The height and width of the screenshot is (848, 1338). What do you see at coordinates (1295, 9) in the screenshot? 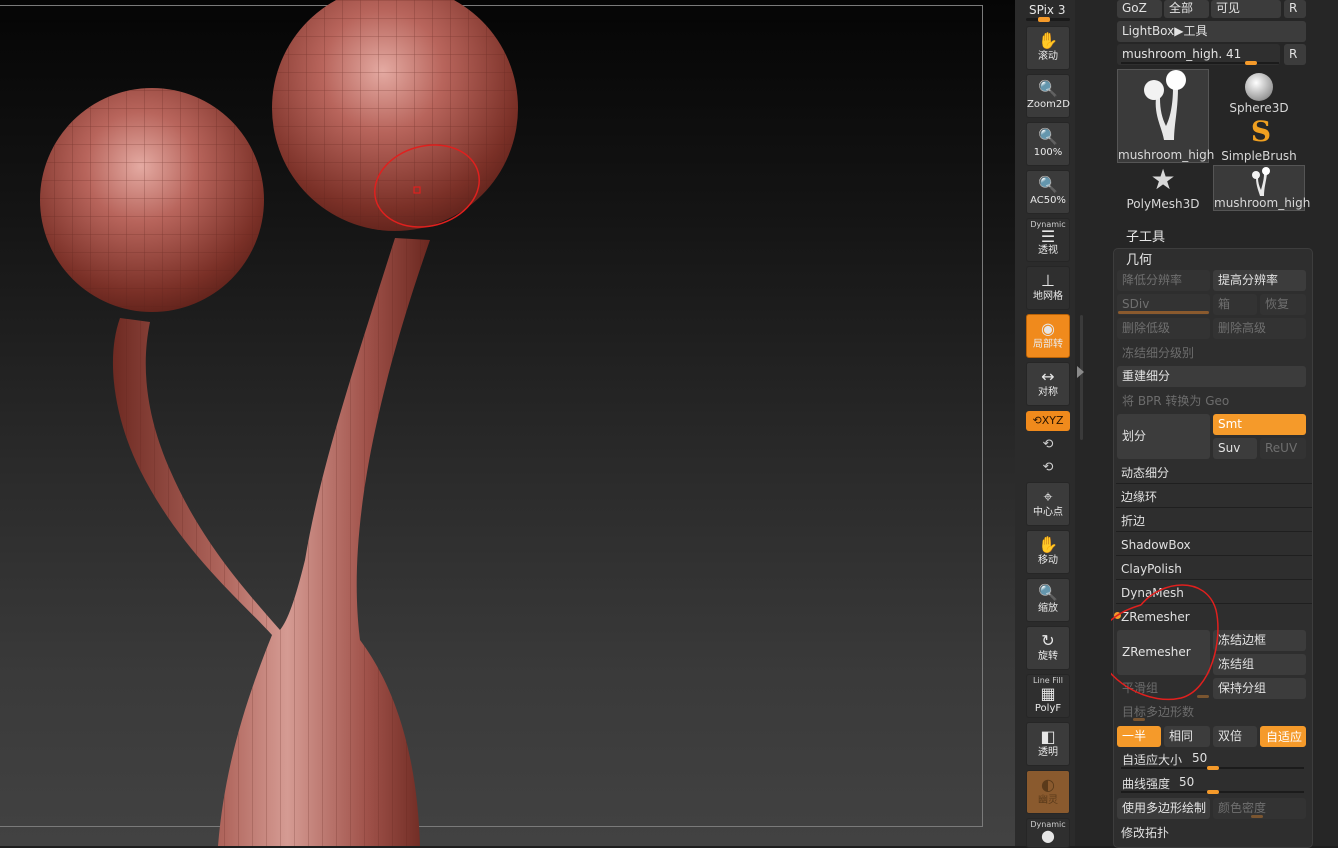
I see `goz-r-button: R` at bounding box center [1295, 9].